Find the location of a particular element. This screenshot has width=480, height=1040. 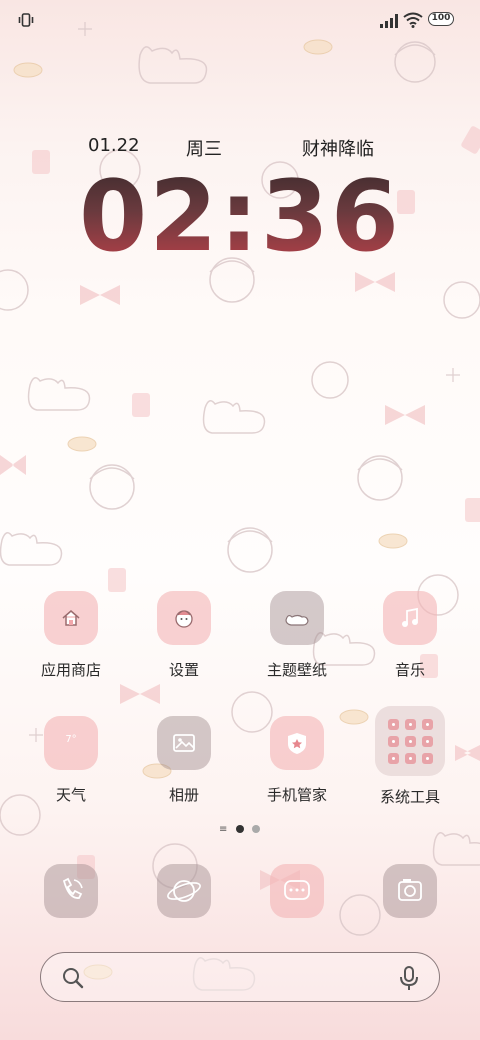

app-weather: 7° 天气 is located at coordinates (71, 760).